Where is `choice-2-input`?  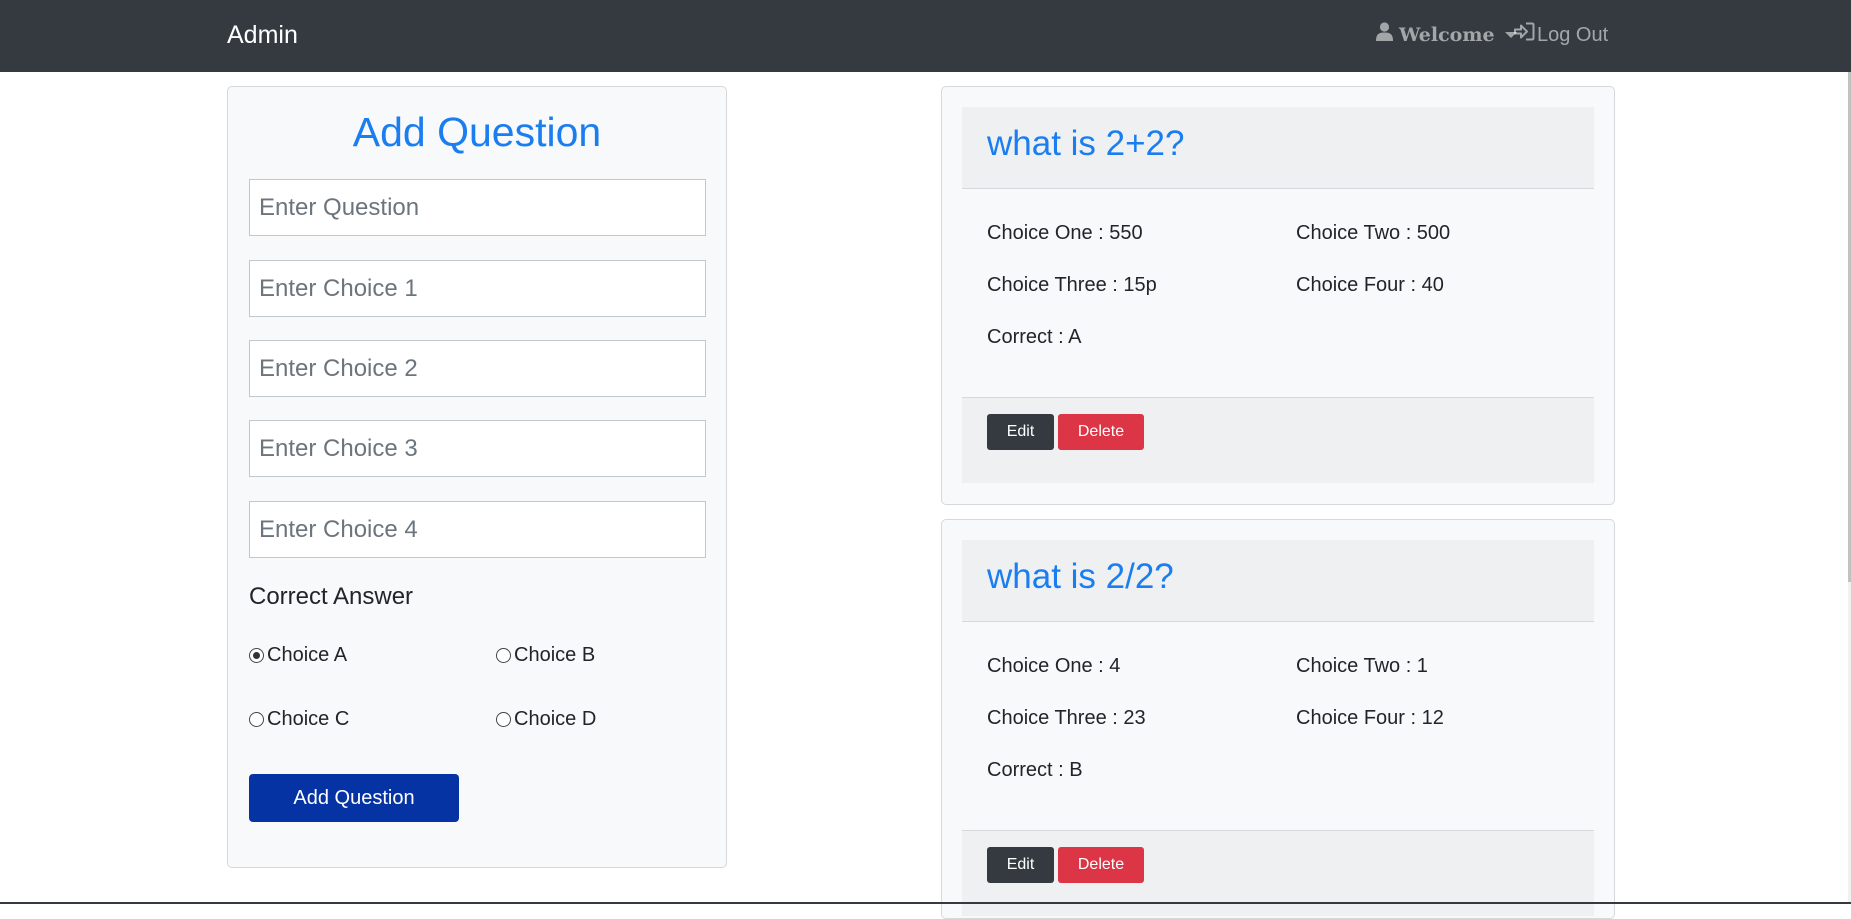
choice-2-input is located at coordinates (477, 368).